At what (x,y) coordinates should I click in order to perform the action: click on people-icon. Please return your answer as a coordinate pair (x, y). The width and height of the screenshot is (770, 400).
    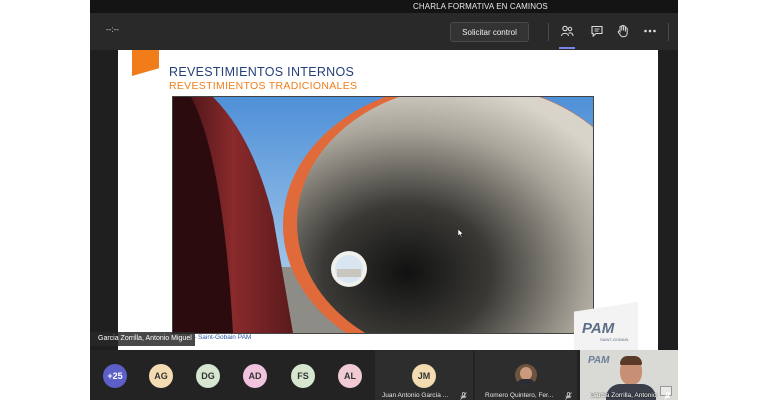
    Looking at the image, I should click on (567, 31).